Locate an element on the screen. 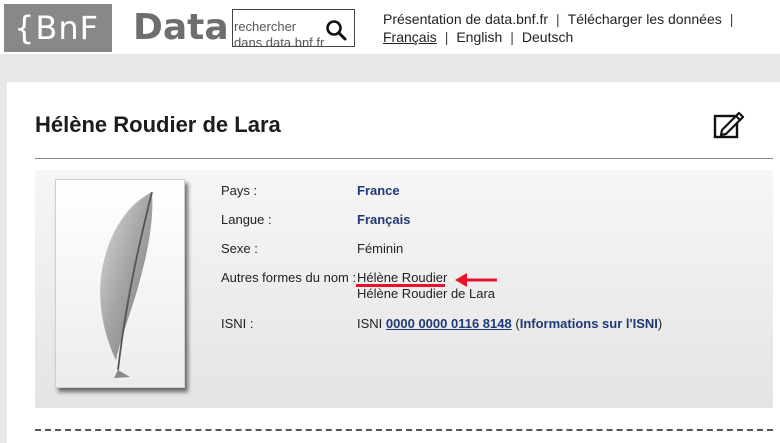 This screenshot has height=443, width=780. data-logo: Data is located at coordinates (181, 28).